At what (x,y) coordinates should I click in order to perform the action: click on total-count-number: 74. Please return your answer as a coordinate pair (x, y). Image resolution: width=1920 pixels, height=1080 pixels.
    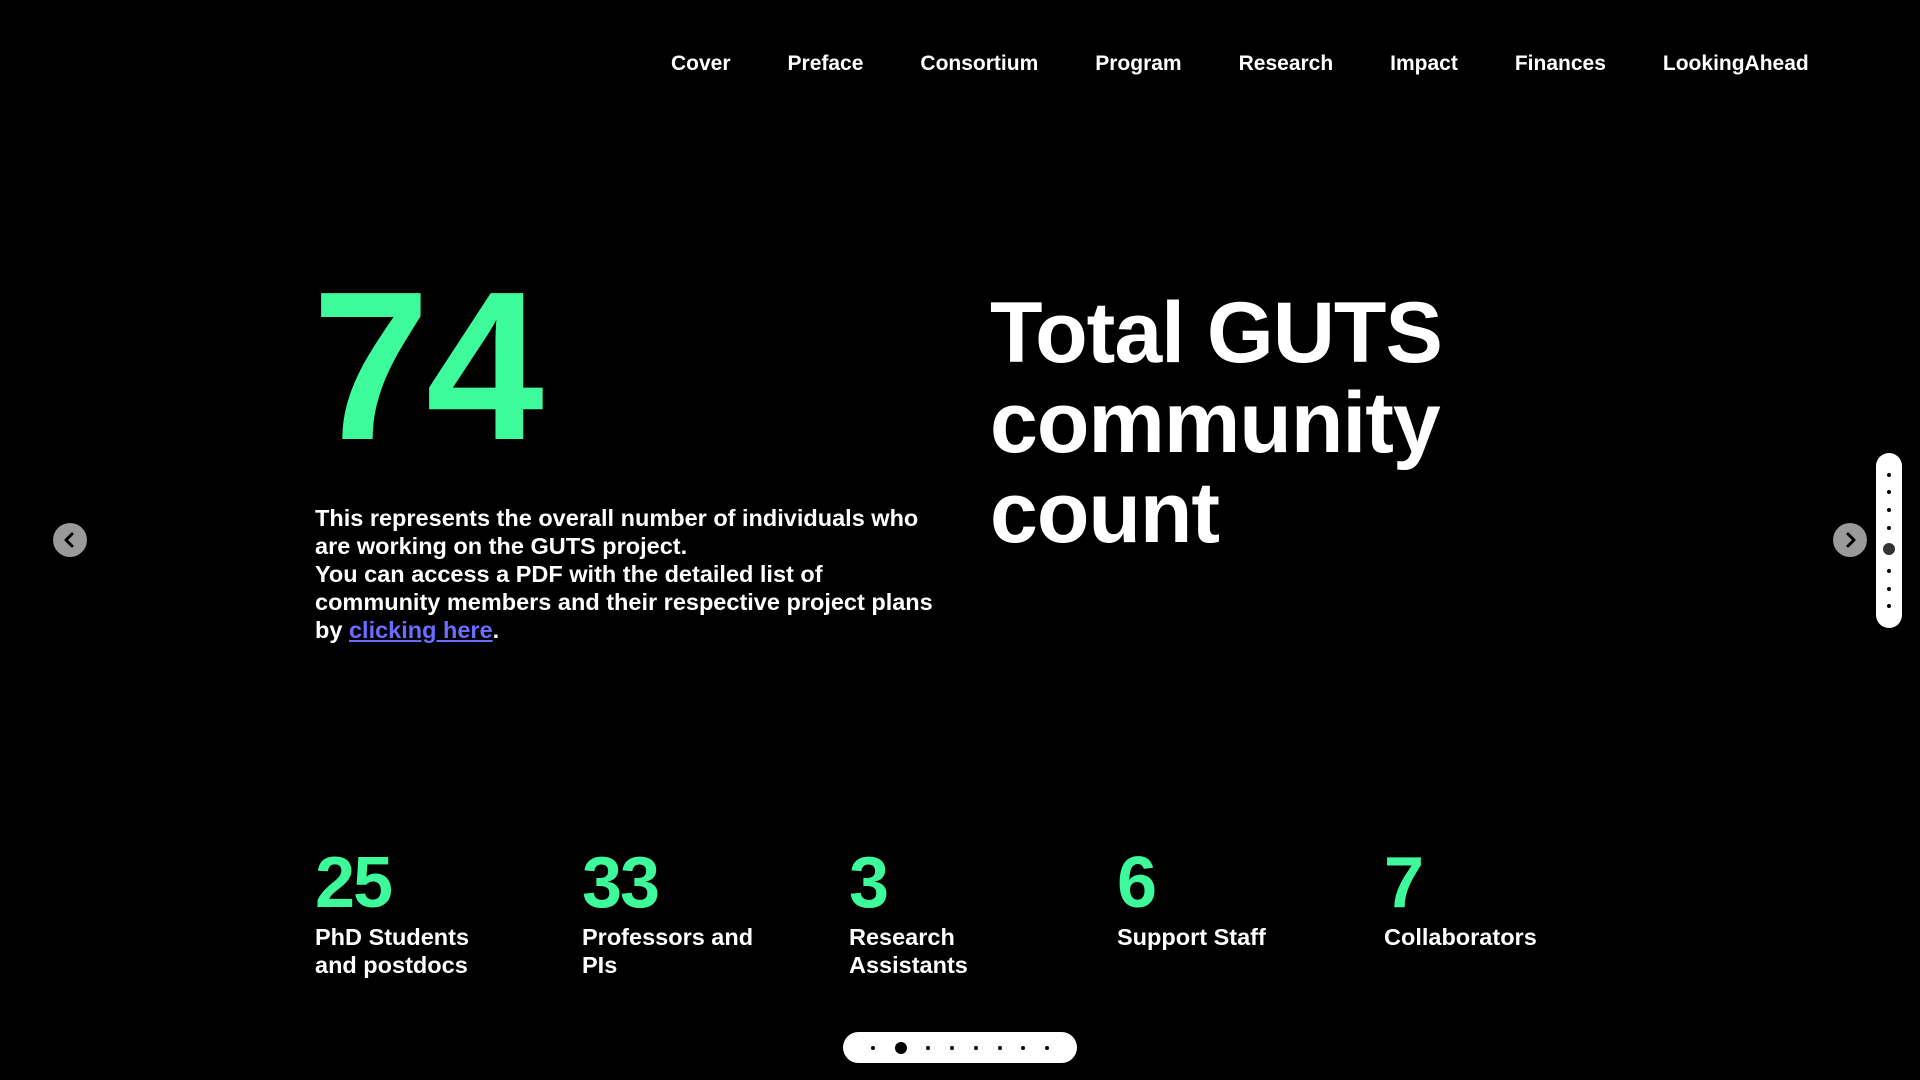
    Looking at the image, I should click on (428, 365).